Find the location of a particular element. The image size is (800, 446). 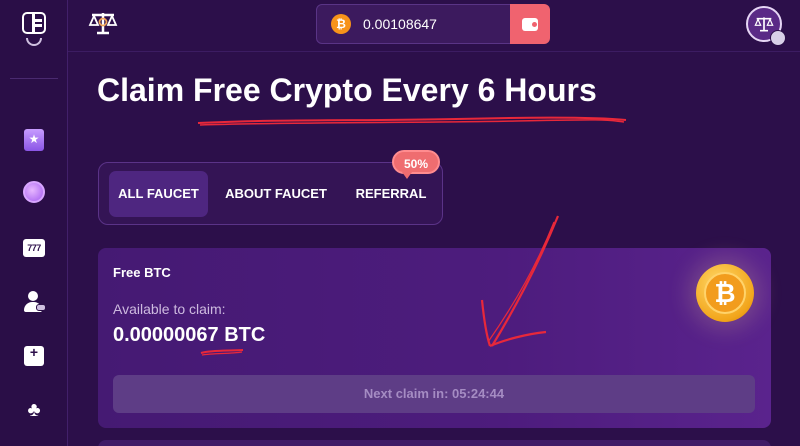

gift-box-icon is located at coordinates (34, 356).